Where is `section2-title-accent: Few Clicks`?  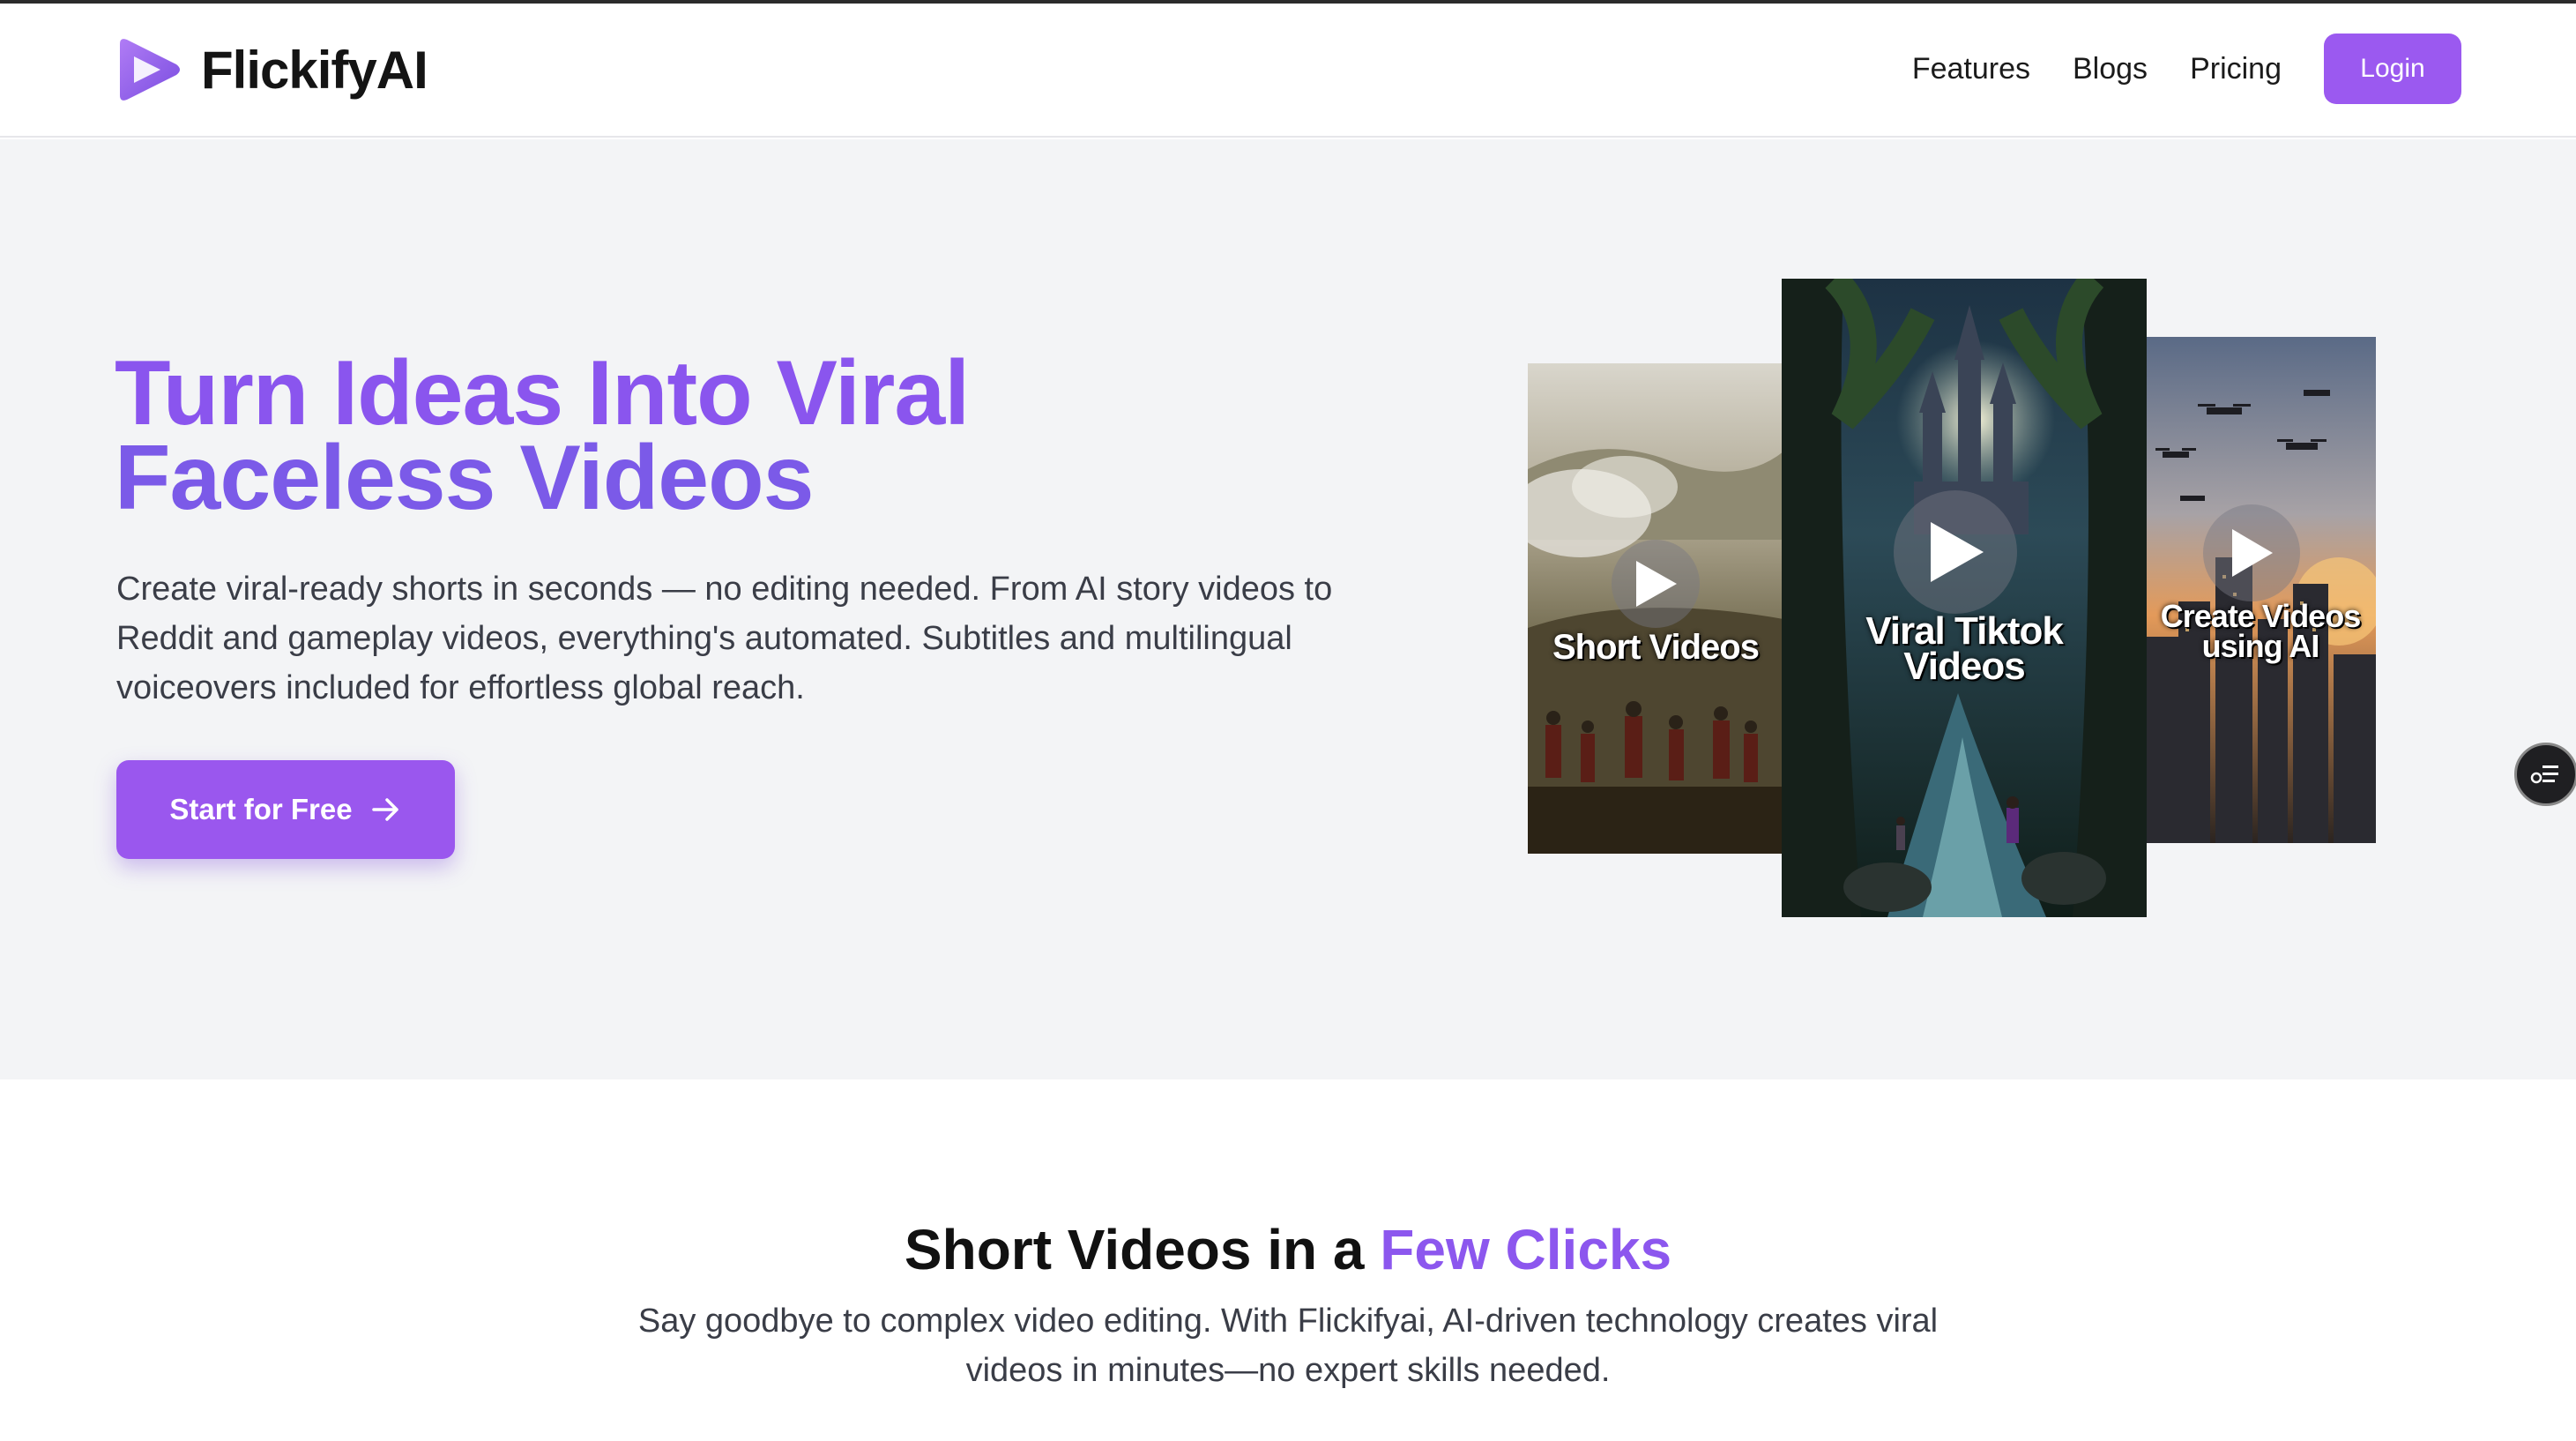 section2-title-accent: Few Clicks is located at coordinates (1526, 1249).